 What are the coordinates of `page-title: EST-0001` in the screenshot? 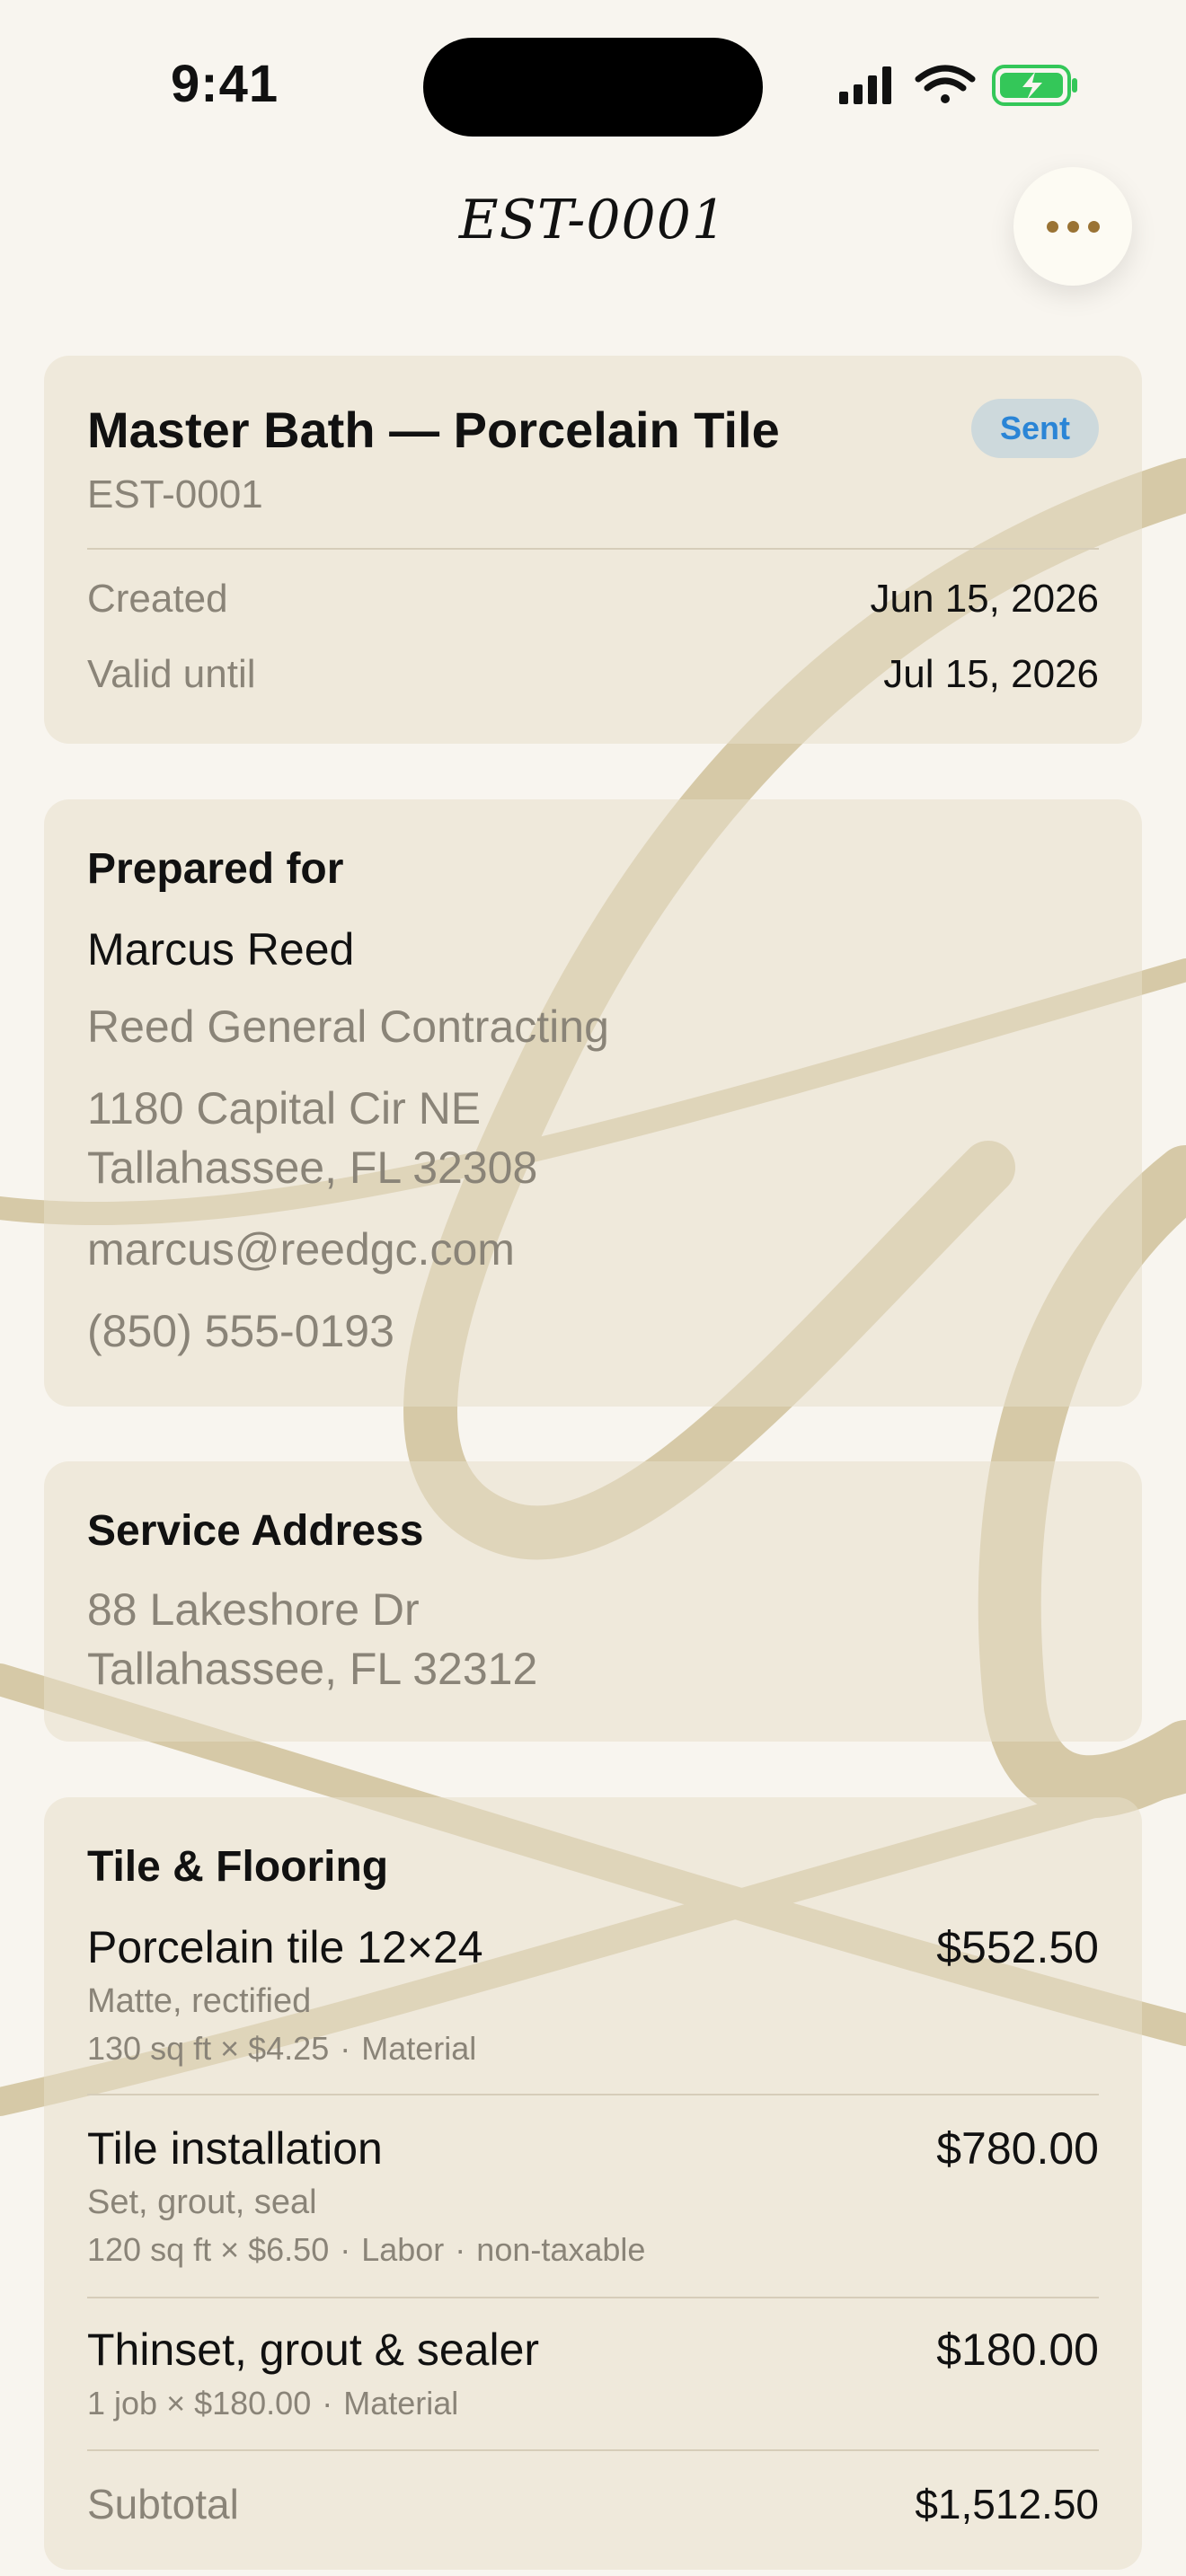 It's located at (593, 220).